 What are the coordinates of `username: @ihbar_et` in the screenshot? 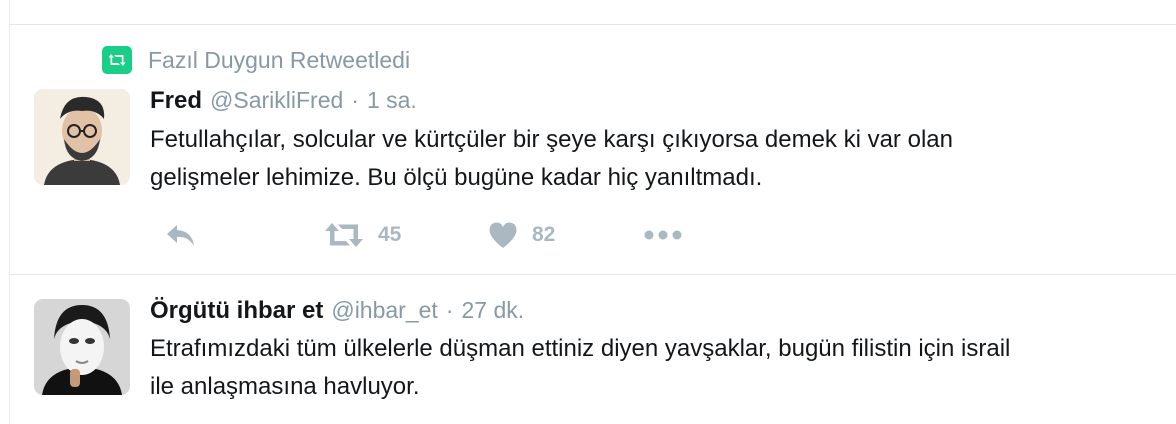 It's located at (384, 310).